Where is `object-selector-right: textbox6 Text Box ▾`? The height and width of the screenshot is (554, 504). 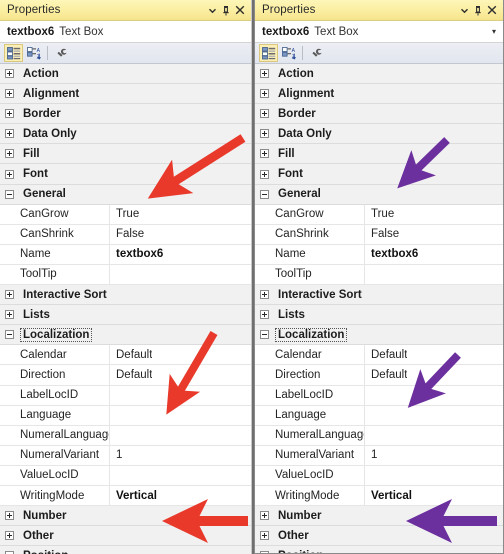 object-selector-right: textbox6 Text Box ▾ is located at coordinates (379, 32).